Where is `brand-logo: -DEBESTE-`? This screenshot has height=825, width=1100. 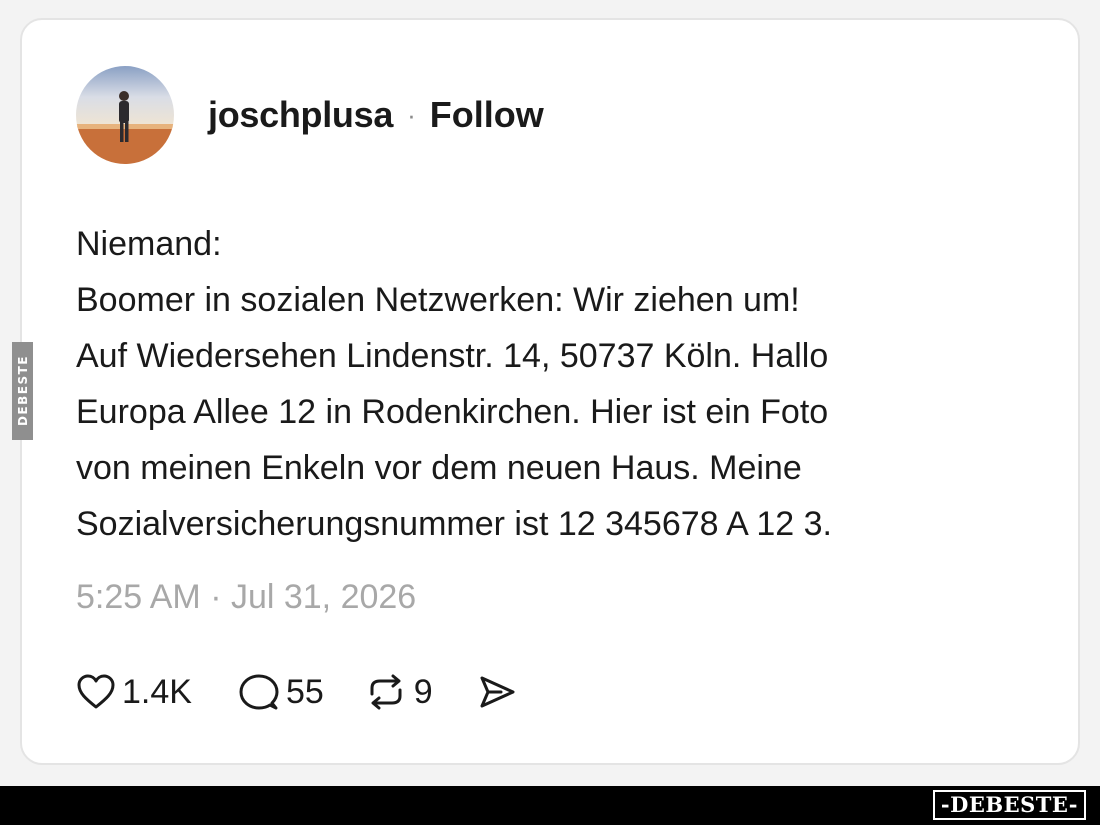 brand-logo: -DEBESTE- is located at coordinates (1009, 805).